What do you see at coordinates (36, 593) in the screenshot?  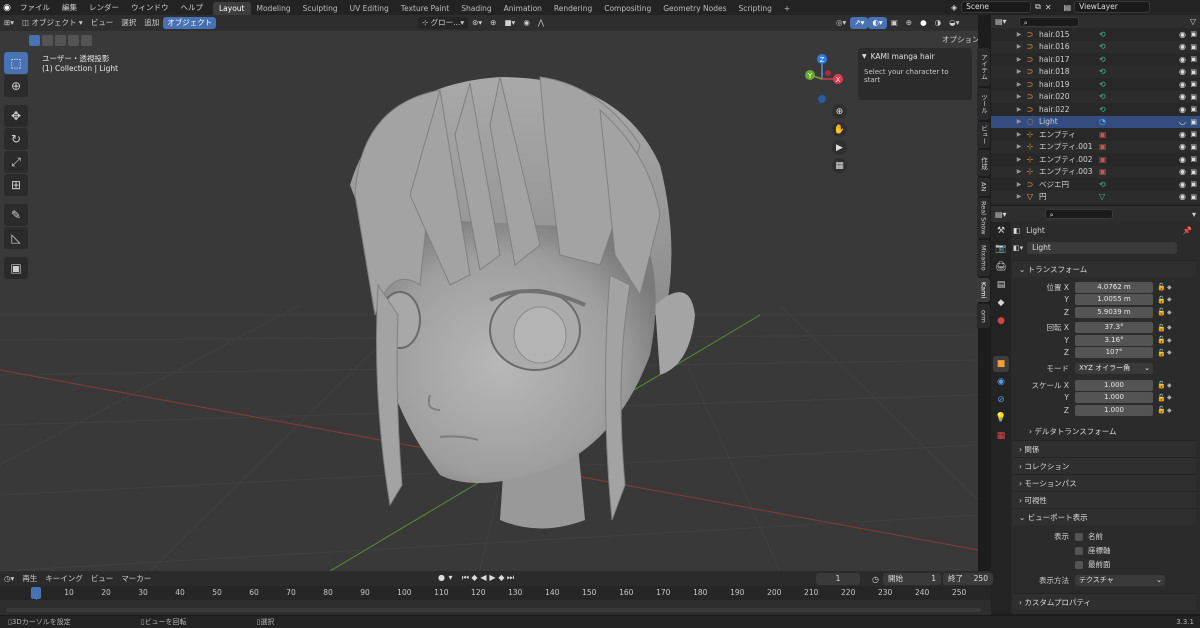 I see `playhead` at bounding box center [36, 593].